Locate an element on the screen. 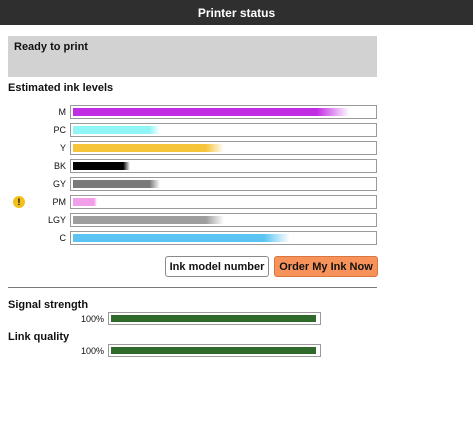 This screenshot has width=473, height=423. status-message: Ready to print is located at coordinates (51, 47).